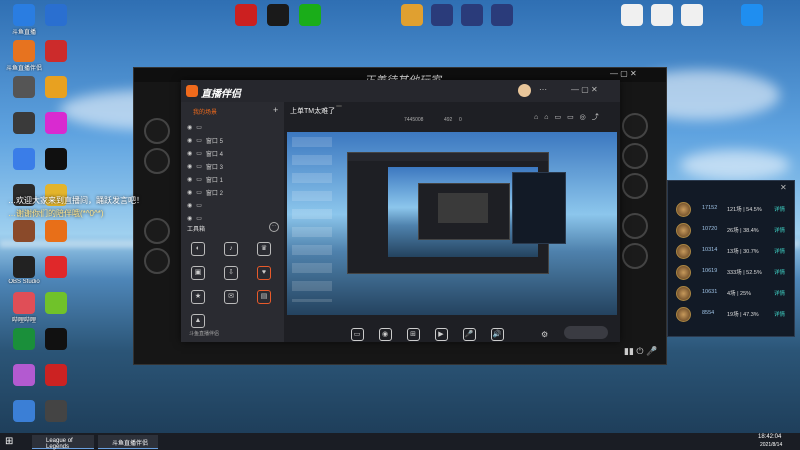 This screenshot has width=800, height=450. I want to click on ranking-row: 10619 333场 | 52.5% 详情, so click(731, 272).